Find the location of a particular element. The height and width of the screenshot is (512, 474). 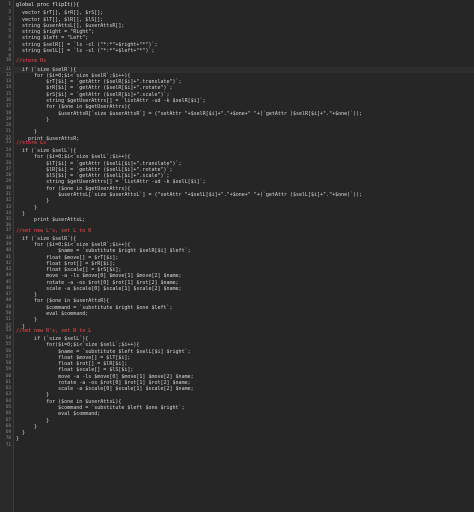

code-line: 10 //store Rs is located at coordinates (237, 61).